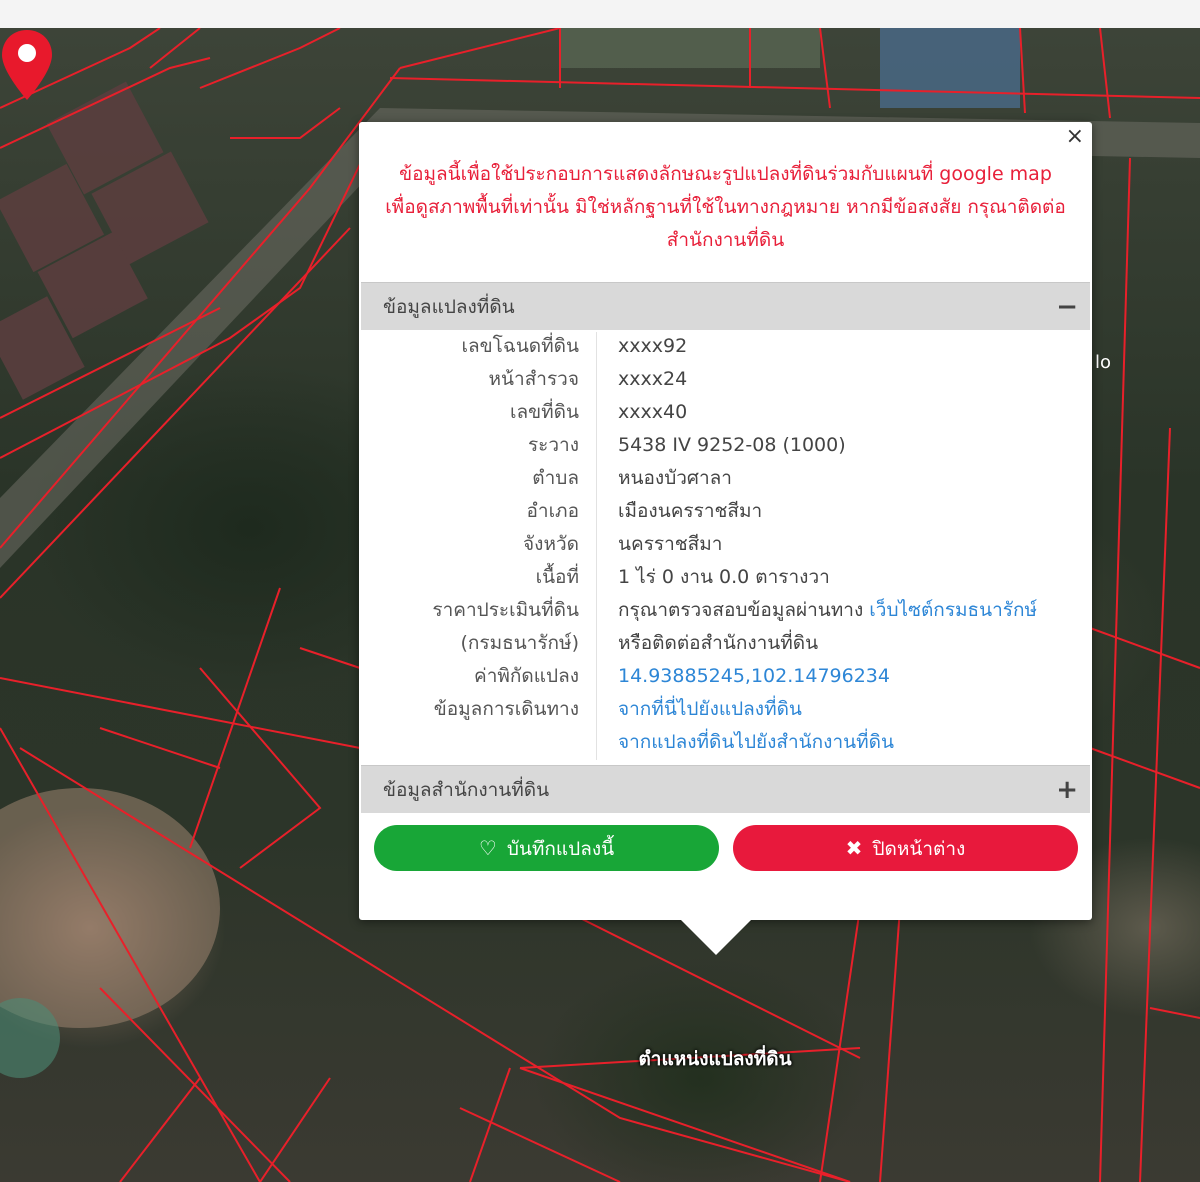  Describe the element at coordinates (725, 346) in the screenshot. I see `info-row-deed: เลขโฉนดที่ดิน xxxx92` at that location.